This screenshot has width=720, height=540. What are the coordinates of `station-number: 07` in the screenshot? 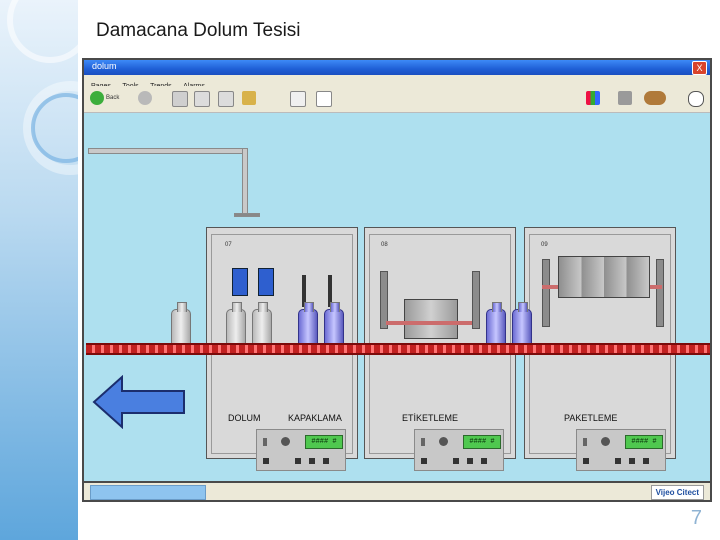 It's located at (228, 245).